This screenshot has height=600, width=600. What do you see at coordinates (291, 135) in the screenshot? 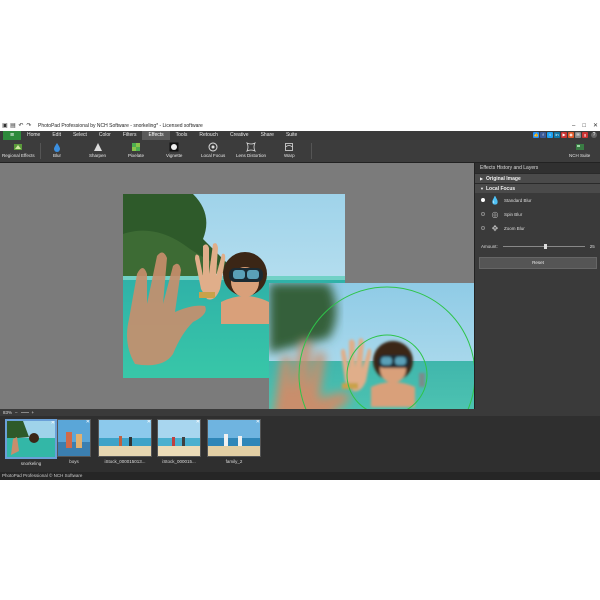
I see `tab-suite: Suite` at bounding box center [291, 135].